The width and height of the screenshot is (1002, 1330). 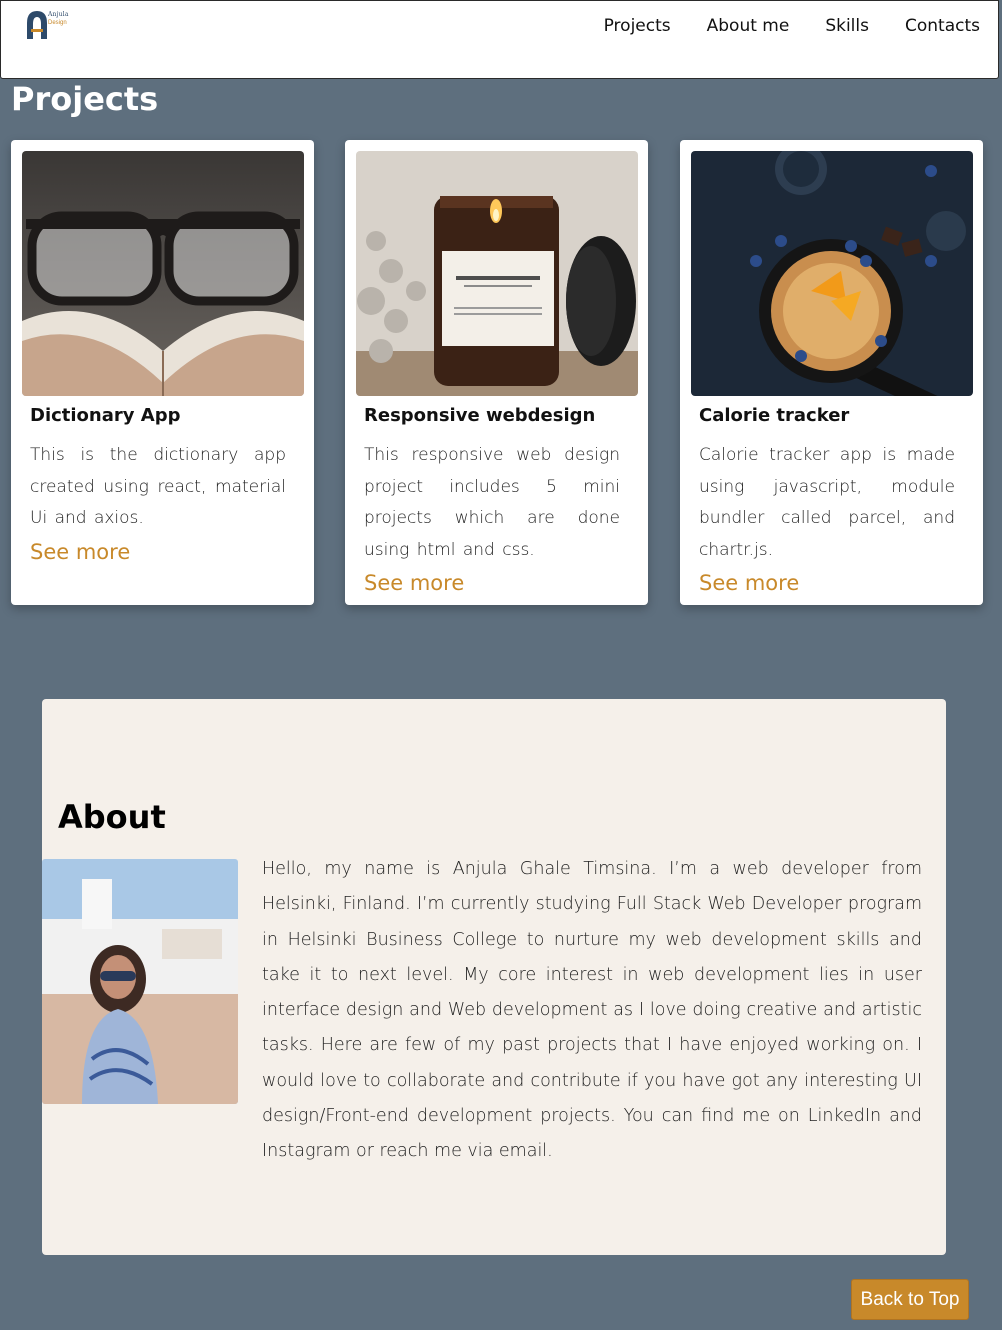 I want to click on glasses-on-book-photo, so click(x=163, y=273).